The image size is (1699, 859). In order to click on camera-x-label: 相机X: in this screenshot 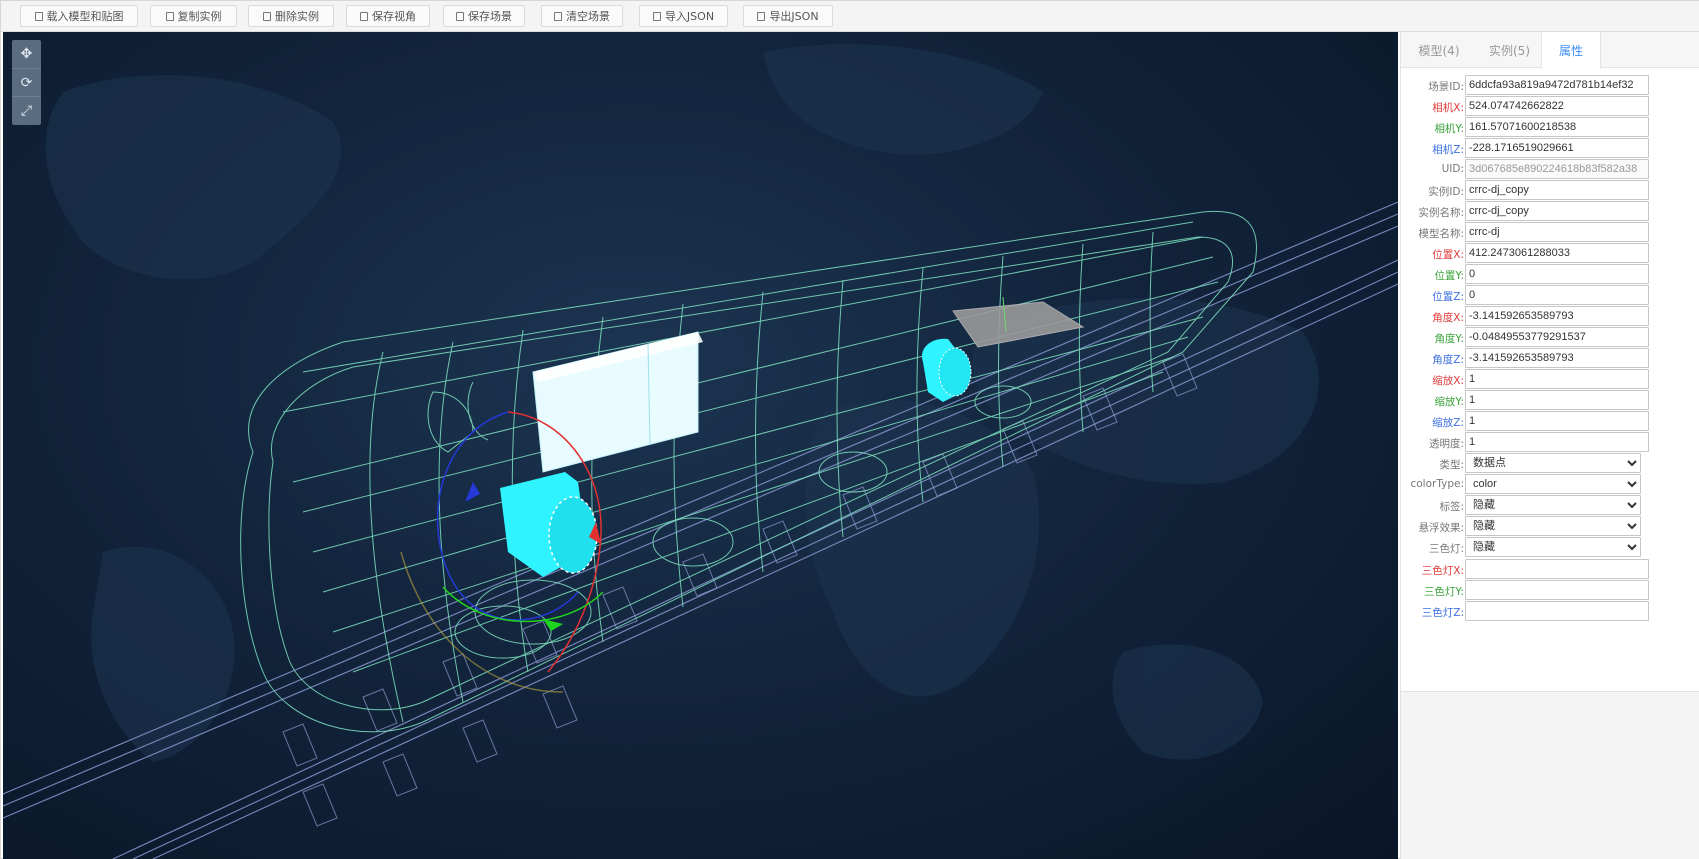, I will do `click(1448, 108)`.